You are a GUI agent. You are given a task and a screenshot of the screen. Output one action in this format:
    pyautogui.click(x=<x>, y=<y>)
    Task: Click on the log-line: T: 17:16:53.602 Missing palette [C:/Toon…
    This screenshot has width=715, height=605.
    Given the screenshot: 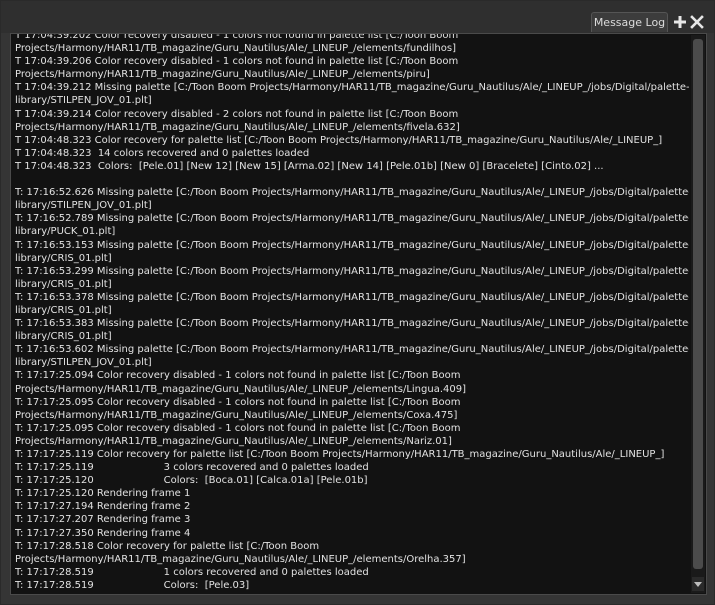 What is the action you would take?
    pyautogui.click(x=352, y=350)
    